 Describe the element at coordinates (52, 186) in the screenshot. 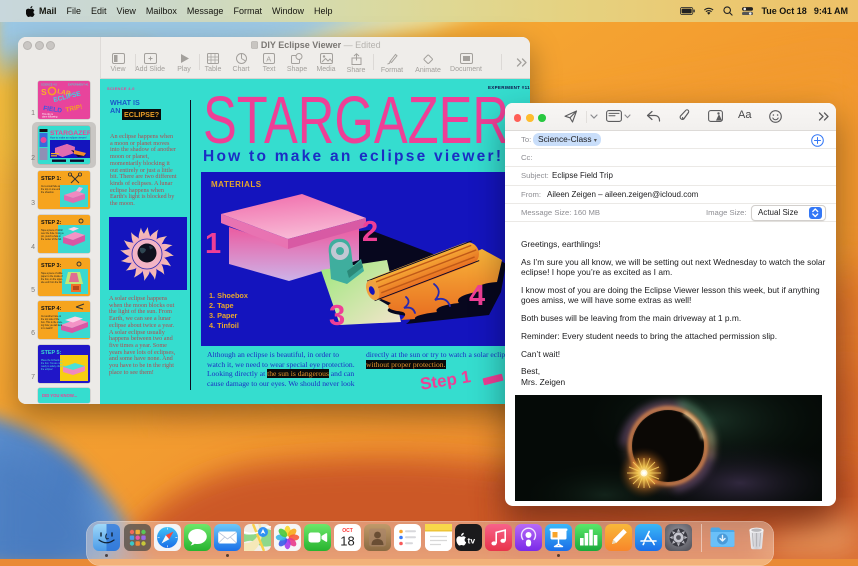

I see `svg-text: Cut a small hole app-` at that location.